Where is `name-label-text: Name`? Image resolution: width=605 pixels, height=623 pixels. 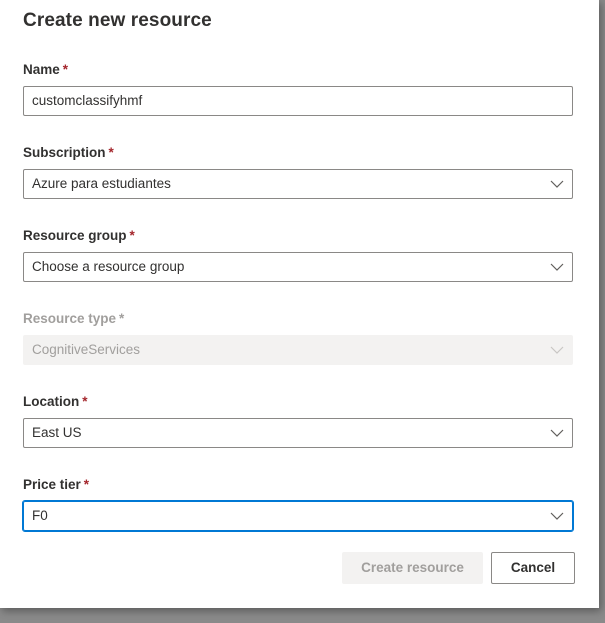
name-label-text: Name is located at coordinates (41, 69).